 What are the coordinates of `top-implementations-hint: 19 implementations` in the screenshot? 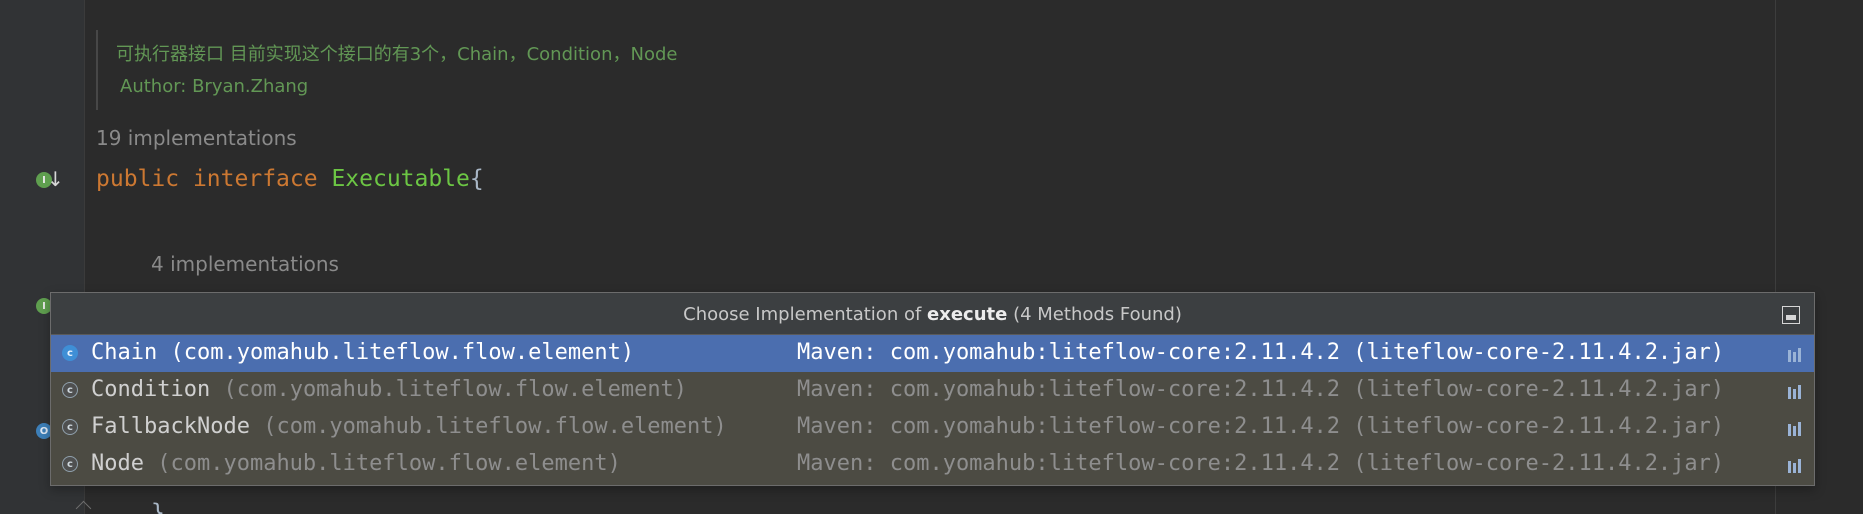 It's located at (196, 138).